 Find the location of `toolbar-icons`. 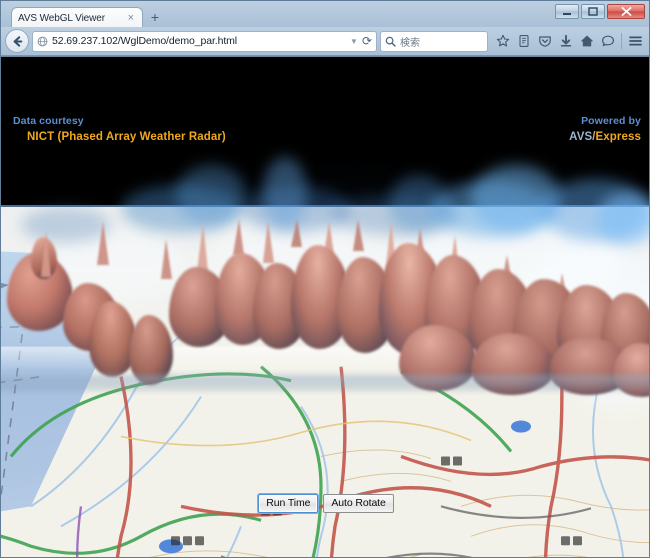

toolbar-icons is located at coordinates (568, 41).